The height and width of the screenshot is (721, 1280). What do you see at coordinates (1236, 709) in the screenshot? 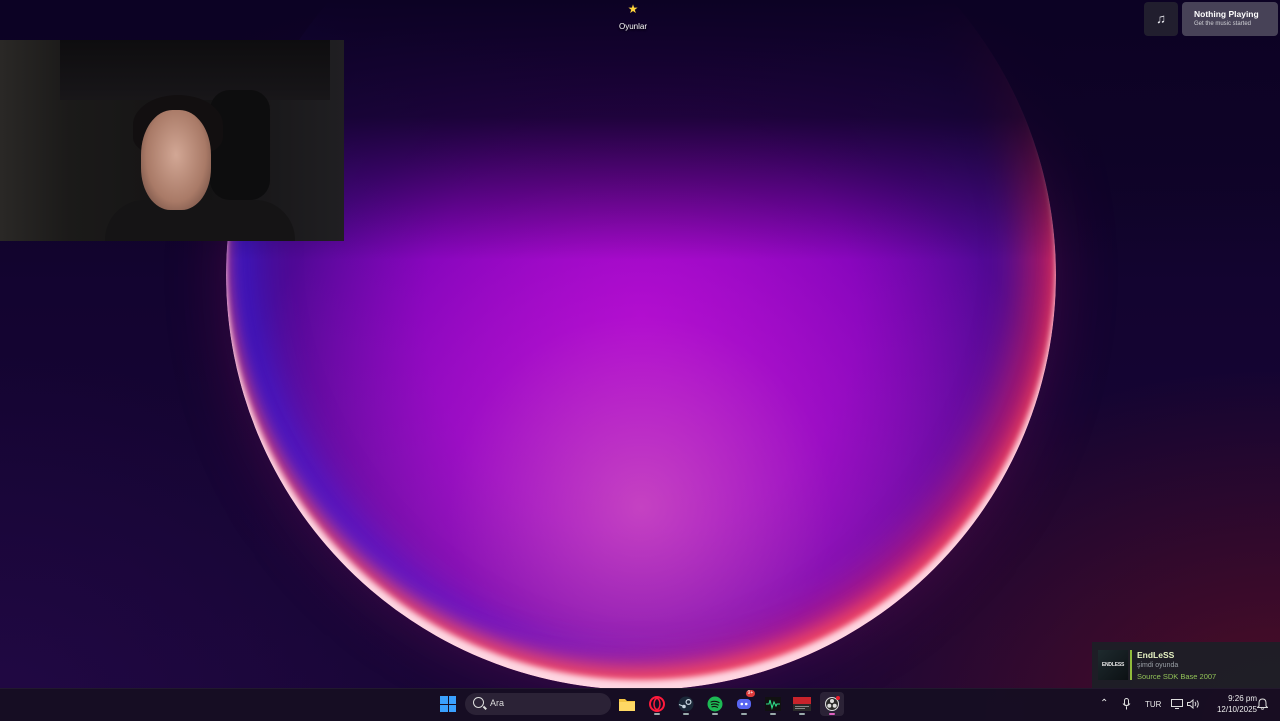
I see `clock-date: 12/10/2025` at bounding box center [1236, 709].